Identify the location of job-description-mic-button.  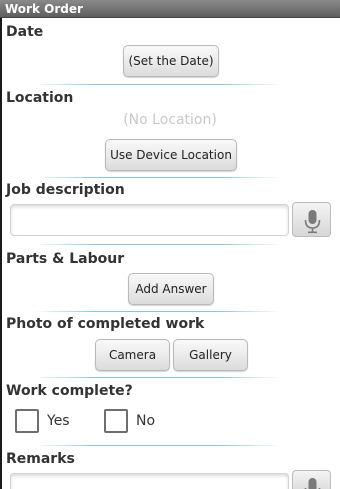
(311, 219).